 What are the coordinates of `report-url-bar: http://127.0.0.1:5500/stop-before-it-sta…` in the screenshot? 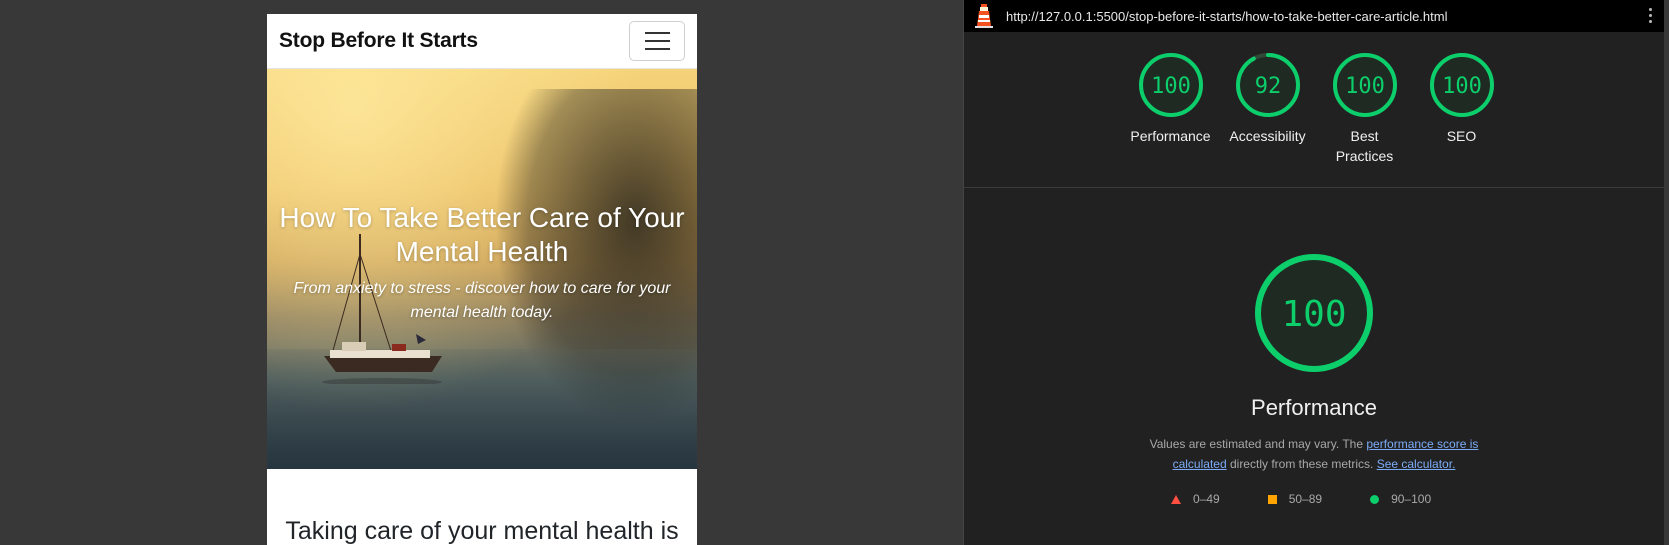 It's located at (1314, 16).